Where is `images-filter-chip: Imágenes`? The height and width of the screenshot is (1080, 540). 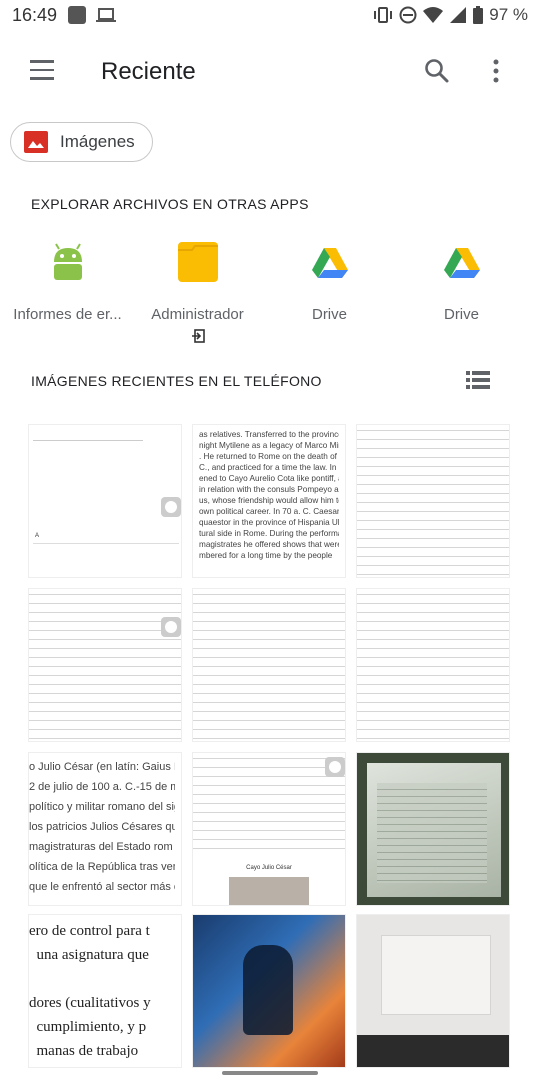
images-filter-chip: Imágenes is located at coordinates (81, 142).